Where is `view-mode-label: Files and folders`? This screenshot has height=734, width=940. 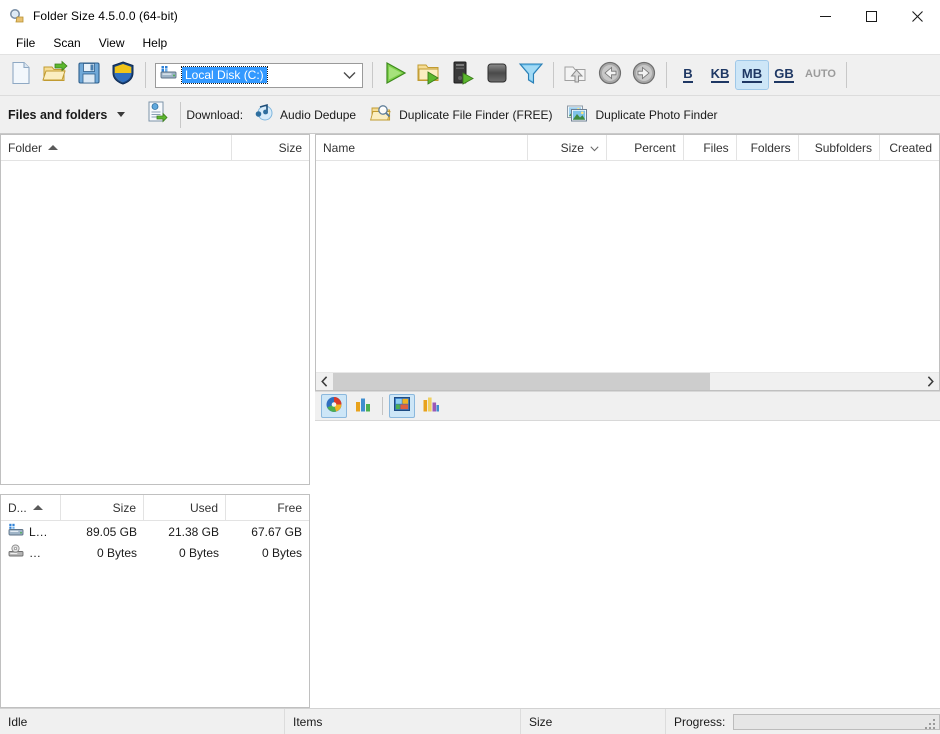
view-mode-label: Files and folders is located at coordinates (57, 115).